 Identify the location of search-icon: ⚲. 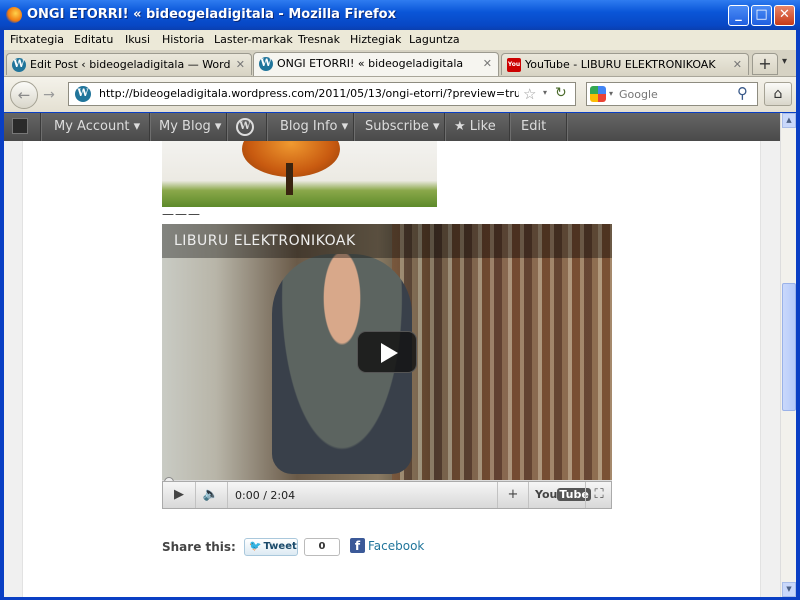
(742, 93).